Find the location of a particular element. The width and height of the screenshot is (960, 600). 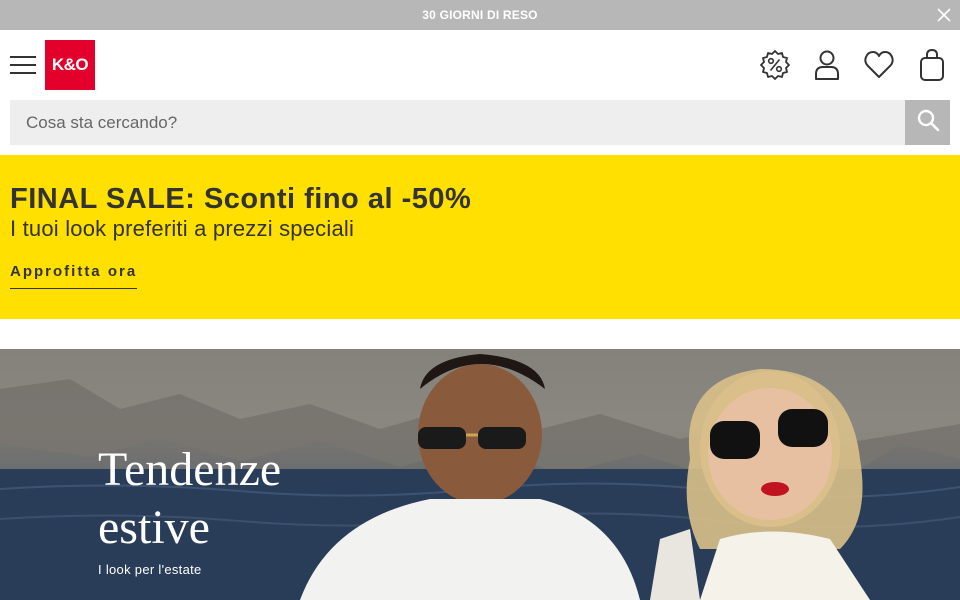

menu-icon is located at coordinates (23, 65).